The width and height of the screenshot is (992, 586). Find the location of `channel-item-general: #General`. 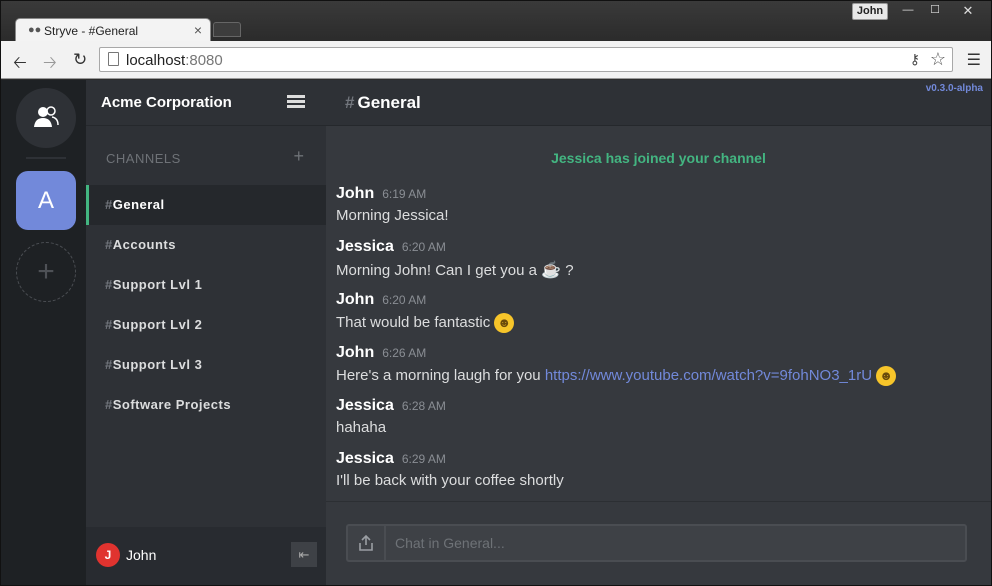

channel-item-general: #General is located at coordinates (206, 205).